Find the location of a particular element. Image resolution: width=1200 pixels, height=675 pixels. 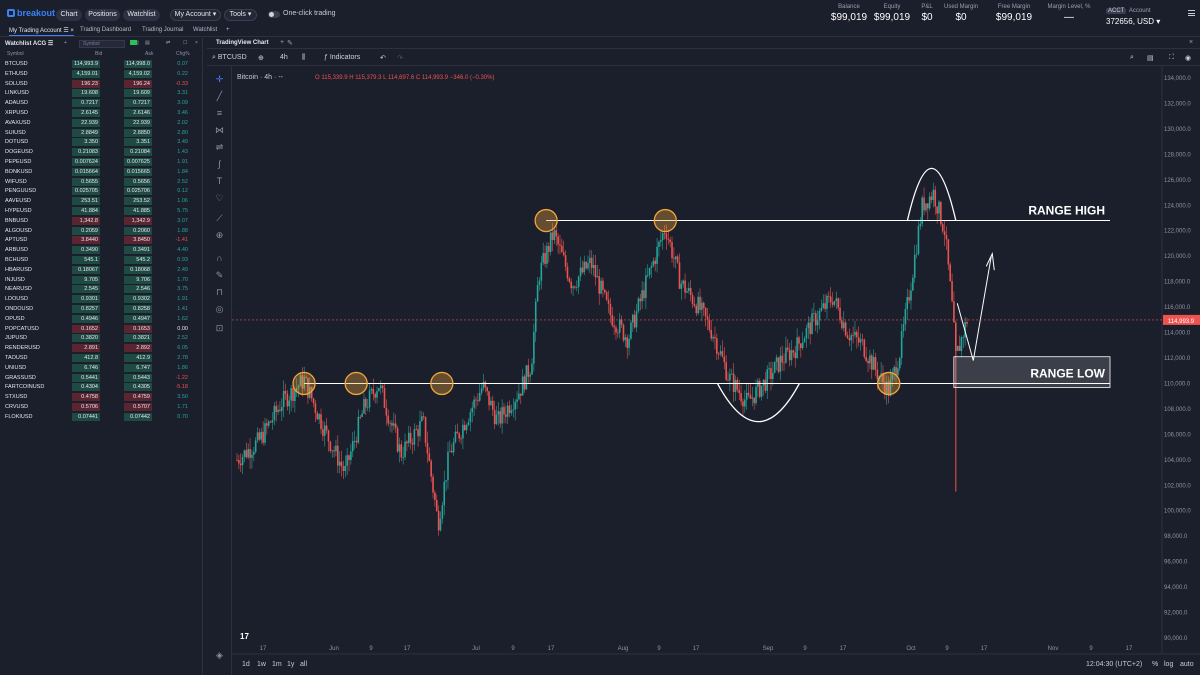

layers-icon: ◈ is located at coordinates (219, 655).